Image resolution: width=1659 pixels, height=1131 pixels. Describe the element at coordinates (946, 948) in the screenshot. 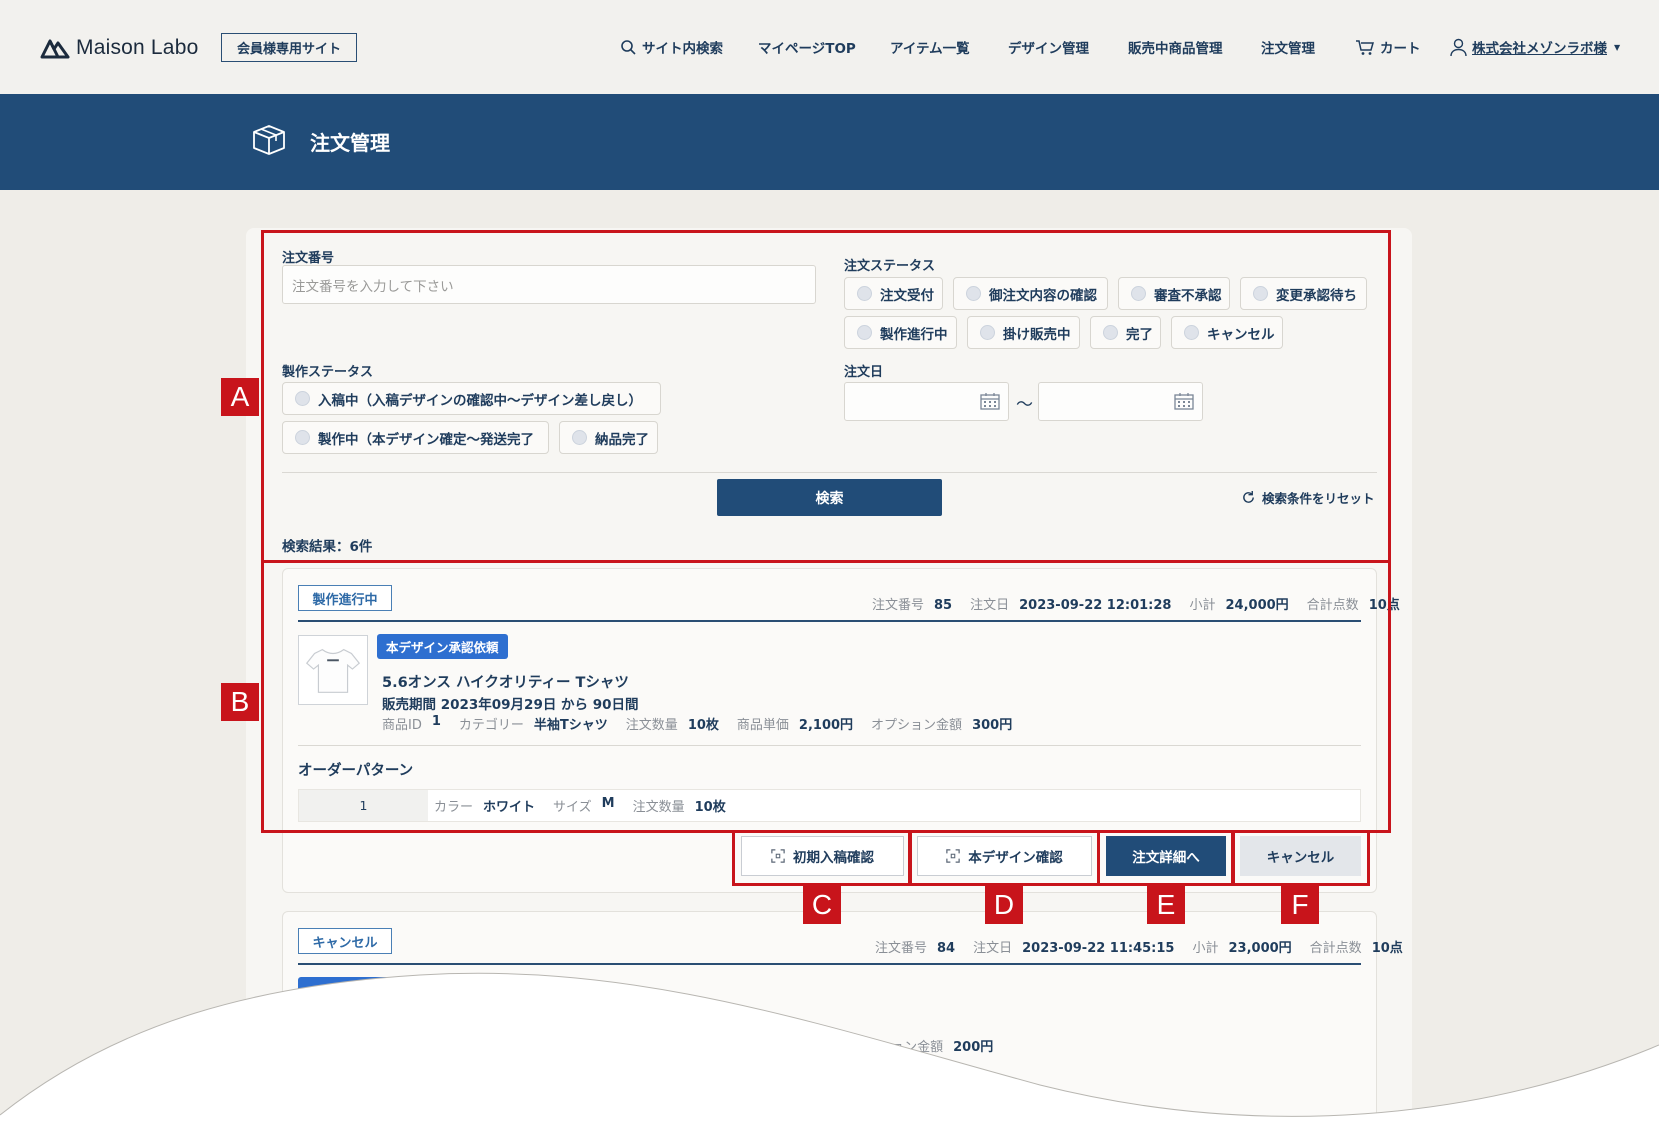

I see `order-number: 84` at that location.